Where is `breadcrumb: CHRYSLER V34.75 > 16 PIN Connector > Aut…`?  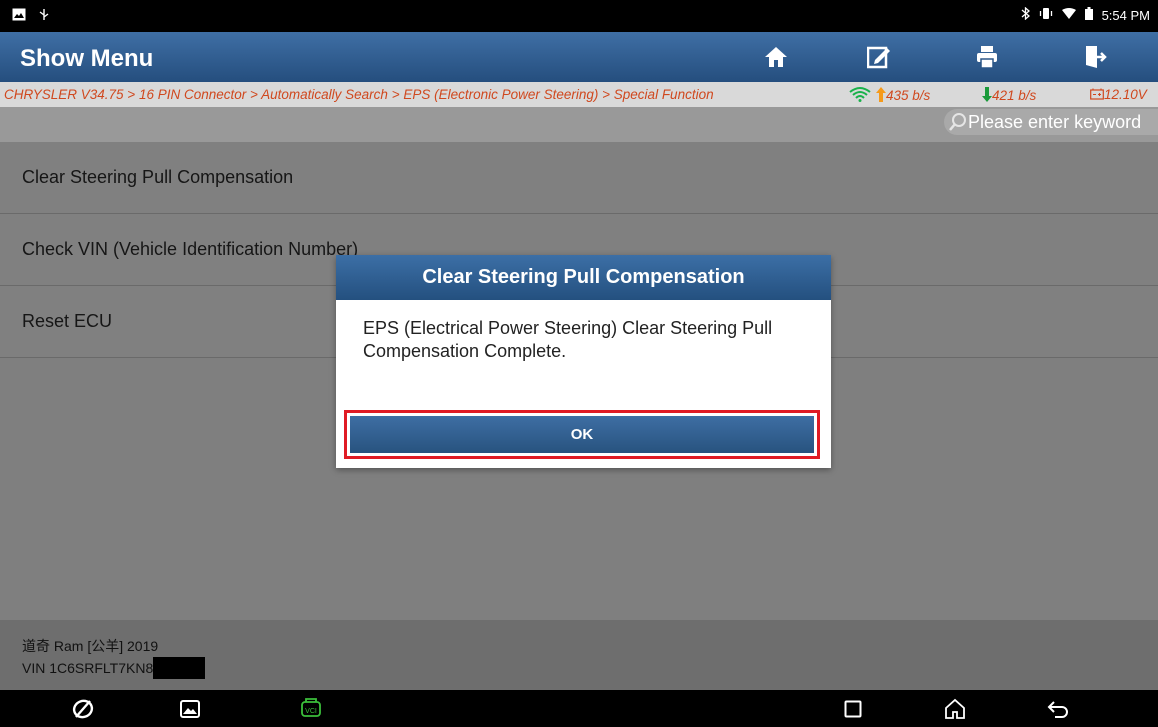
breadcrumb: CHRYSLER V34.75 > 16 PIN Connector > Aut… is located at coordinates (359, 94).